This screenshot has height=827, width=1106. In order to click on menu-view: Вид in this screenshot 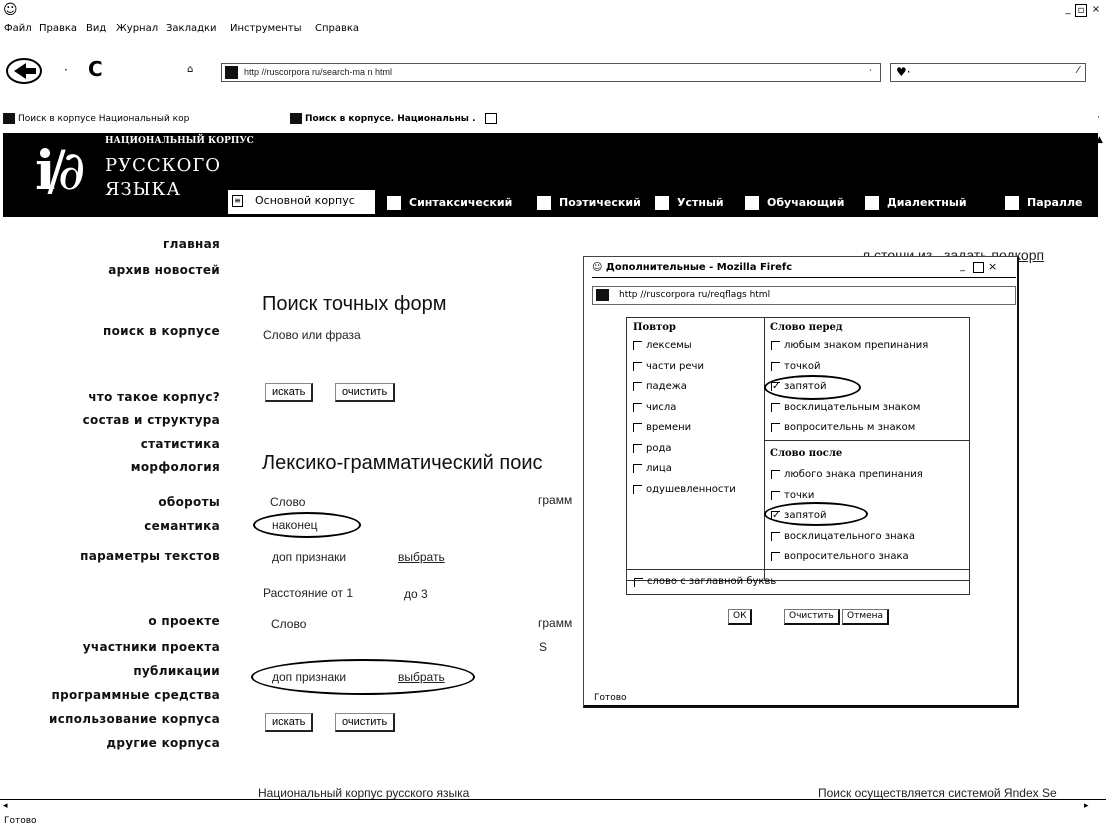, I will do `click(96, 28)`.